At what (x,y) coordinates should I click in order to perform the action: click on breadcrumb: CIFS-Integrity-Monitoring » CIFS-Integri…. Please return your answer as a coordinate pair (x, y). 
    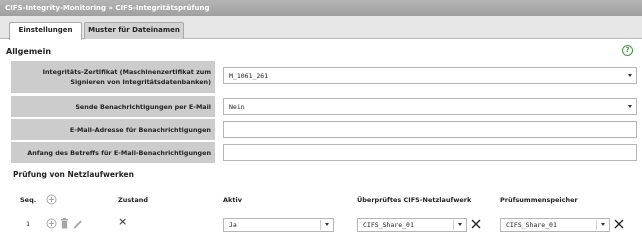
    Looking at the image, I should click on (321, 8).